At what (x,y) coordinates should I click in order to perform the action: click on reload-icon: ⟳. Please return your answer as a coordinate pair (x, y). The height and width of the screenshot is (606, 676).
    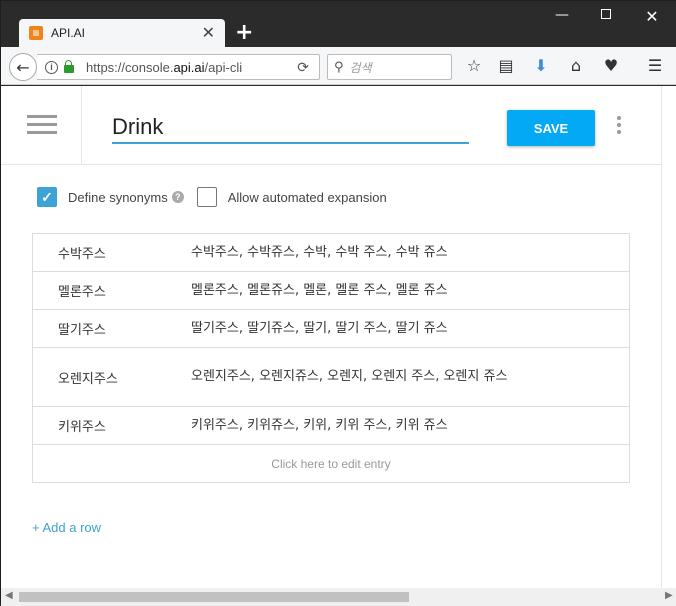
    Looking at the image, I should click on (303, 67).